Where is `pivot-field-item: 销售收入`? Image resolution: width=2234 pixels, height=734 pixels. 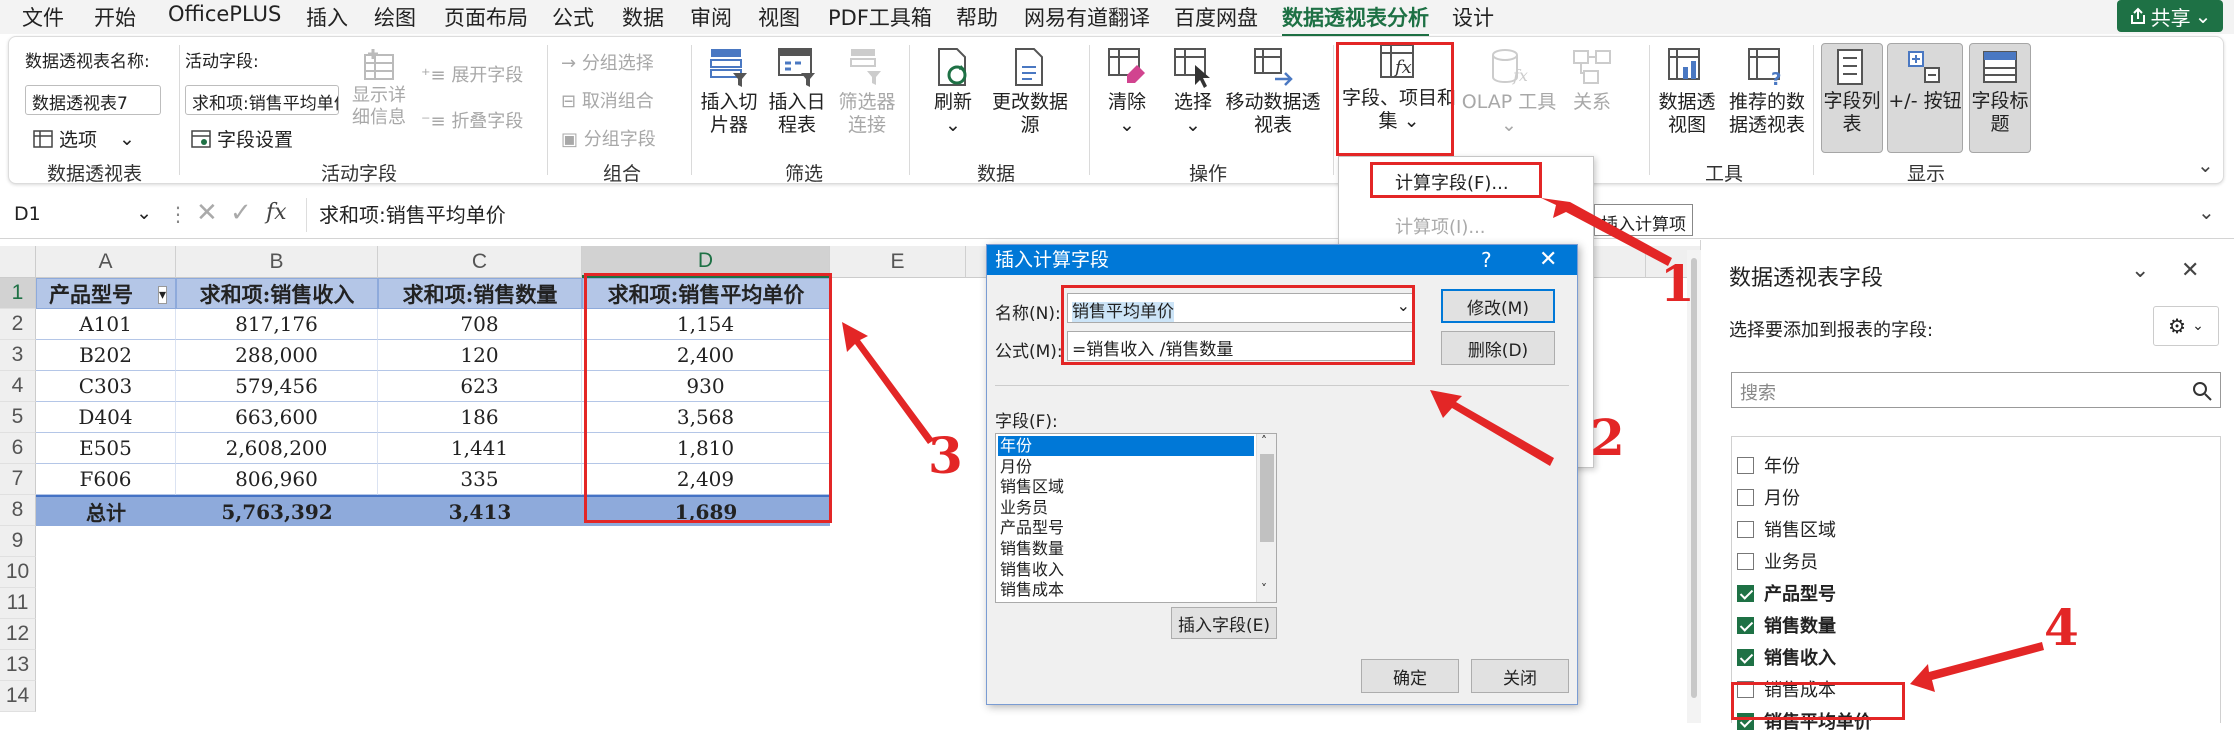 pivot-field-item: 销售收入 is located at coordinates (1786, 657).